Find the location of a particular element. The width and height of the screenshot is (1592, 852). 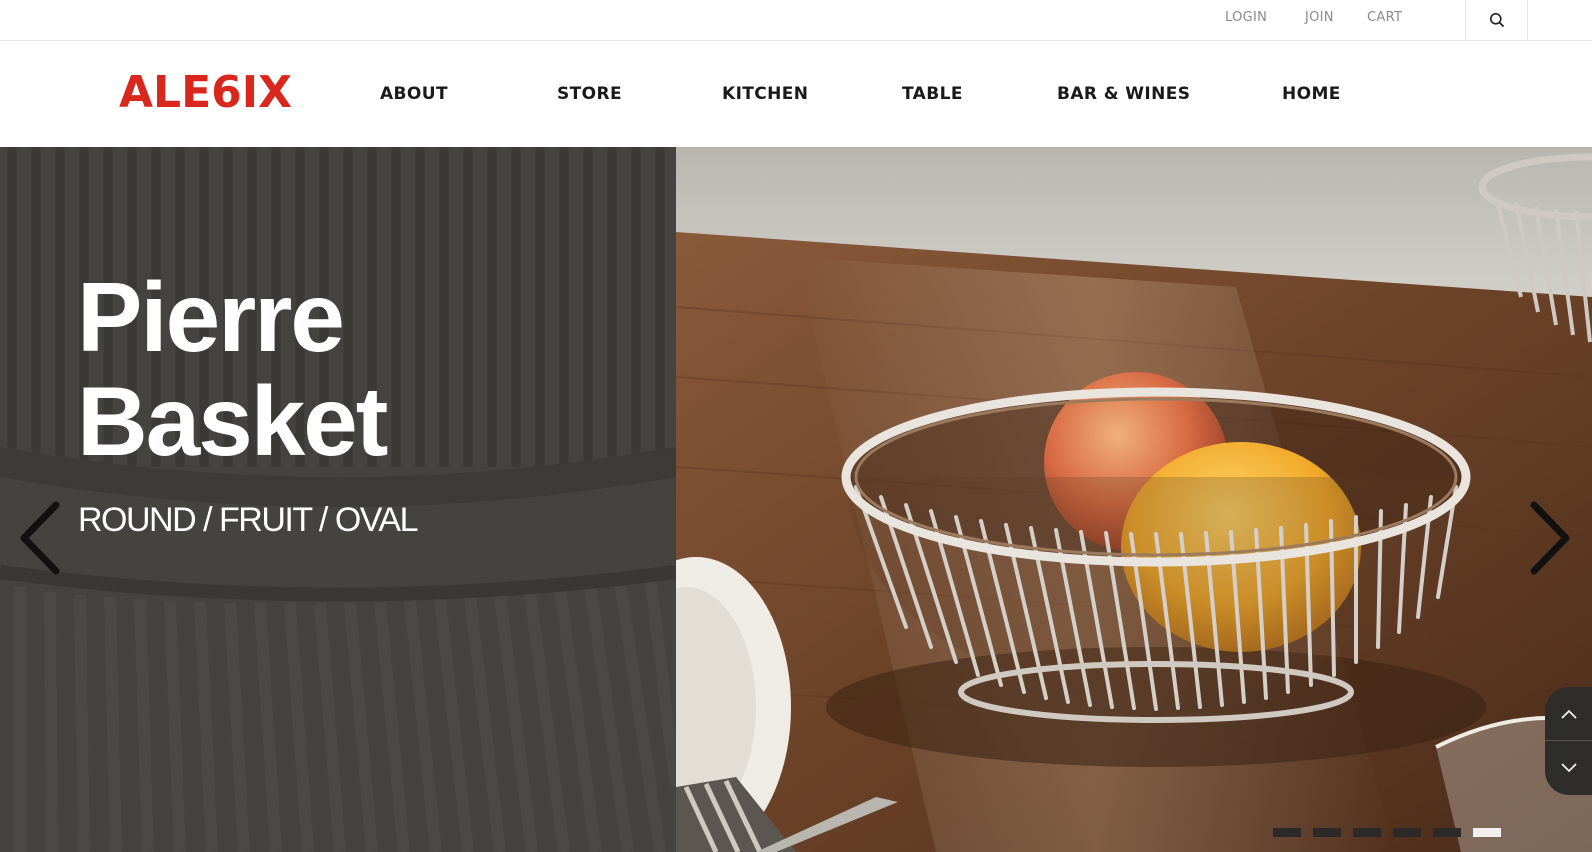

scroll-down-button is located at coordinates (1568, 768).